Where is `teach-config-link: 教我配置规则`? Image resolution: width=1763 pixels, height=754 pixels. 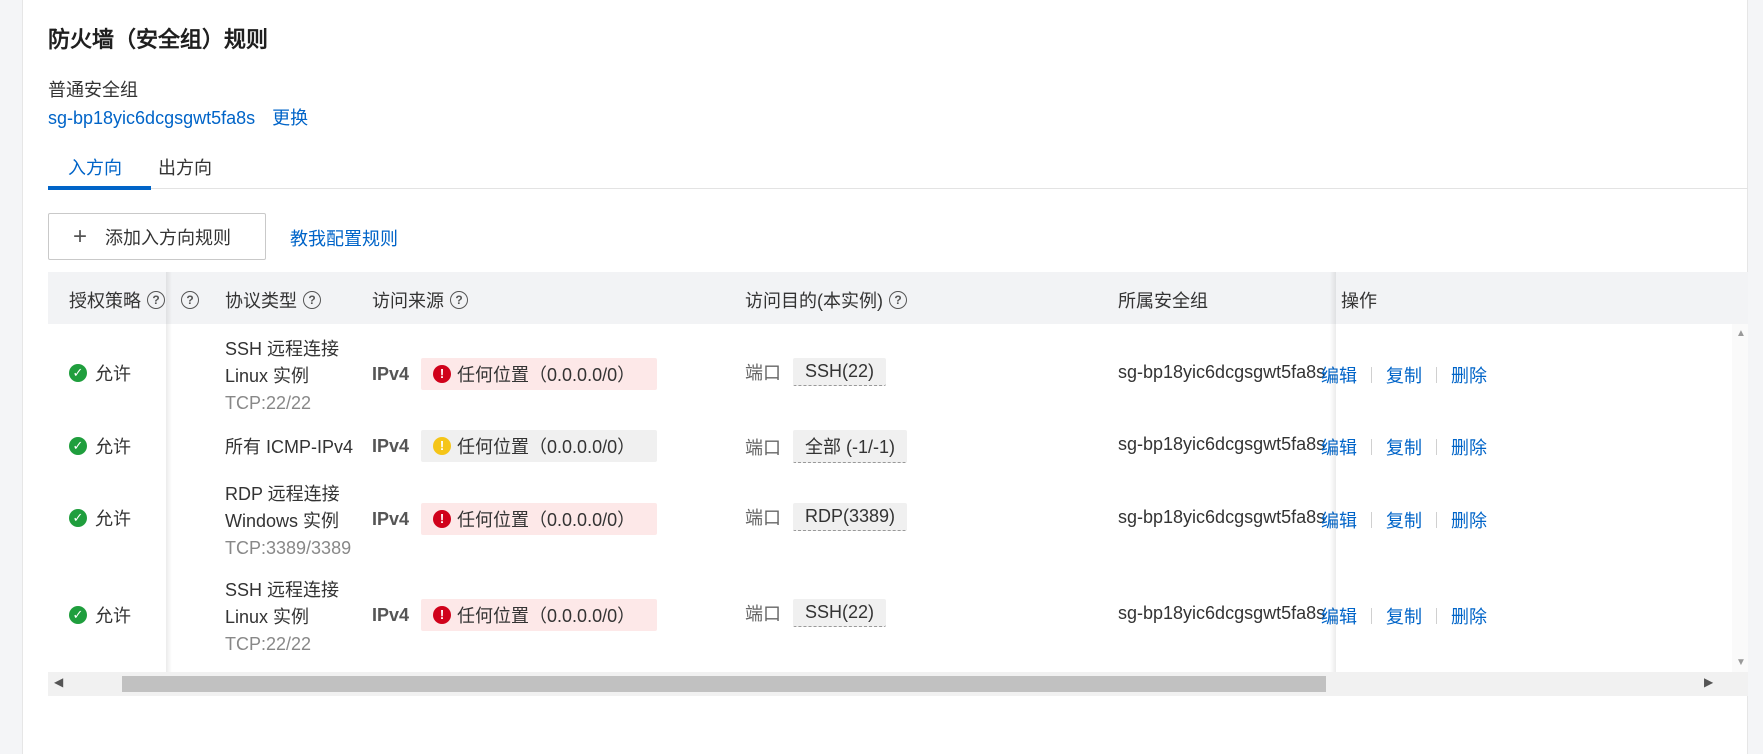
teach-config-link: 教我配置规则 is located at coordinates (344, 238).